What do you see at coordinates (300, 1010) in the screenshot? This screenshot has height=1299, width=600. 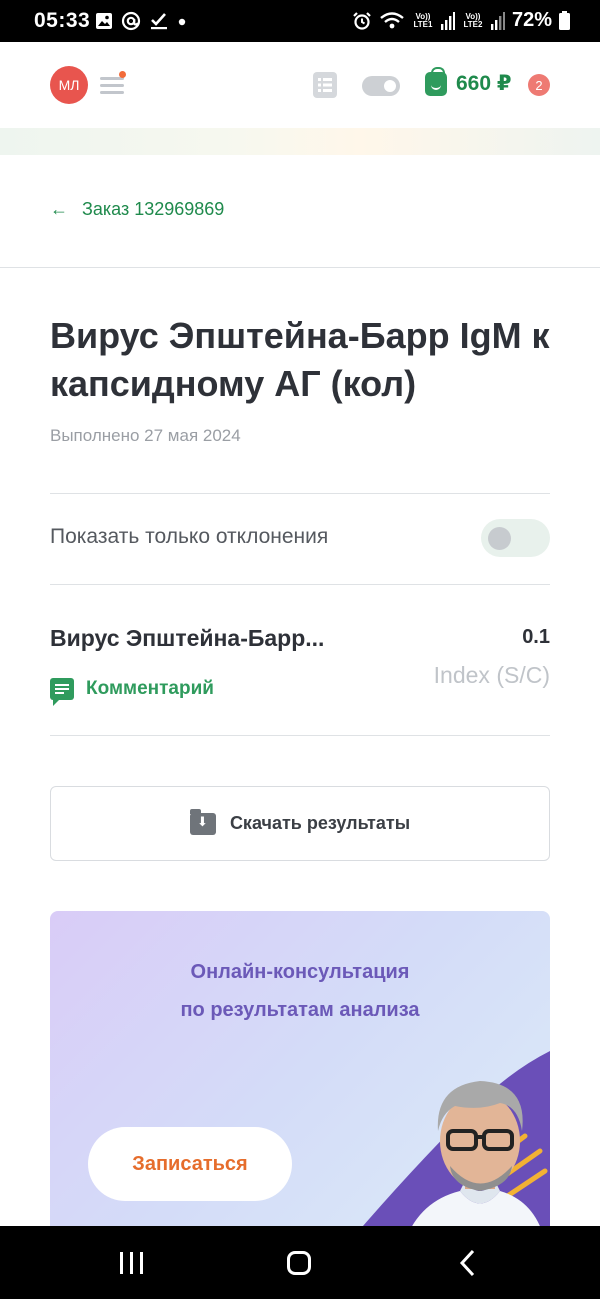 I see `banner-title-line2: по результатам анализа` at bounding box center [300, 1010].